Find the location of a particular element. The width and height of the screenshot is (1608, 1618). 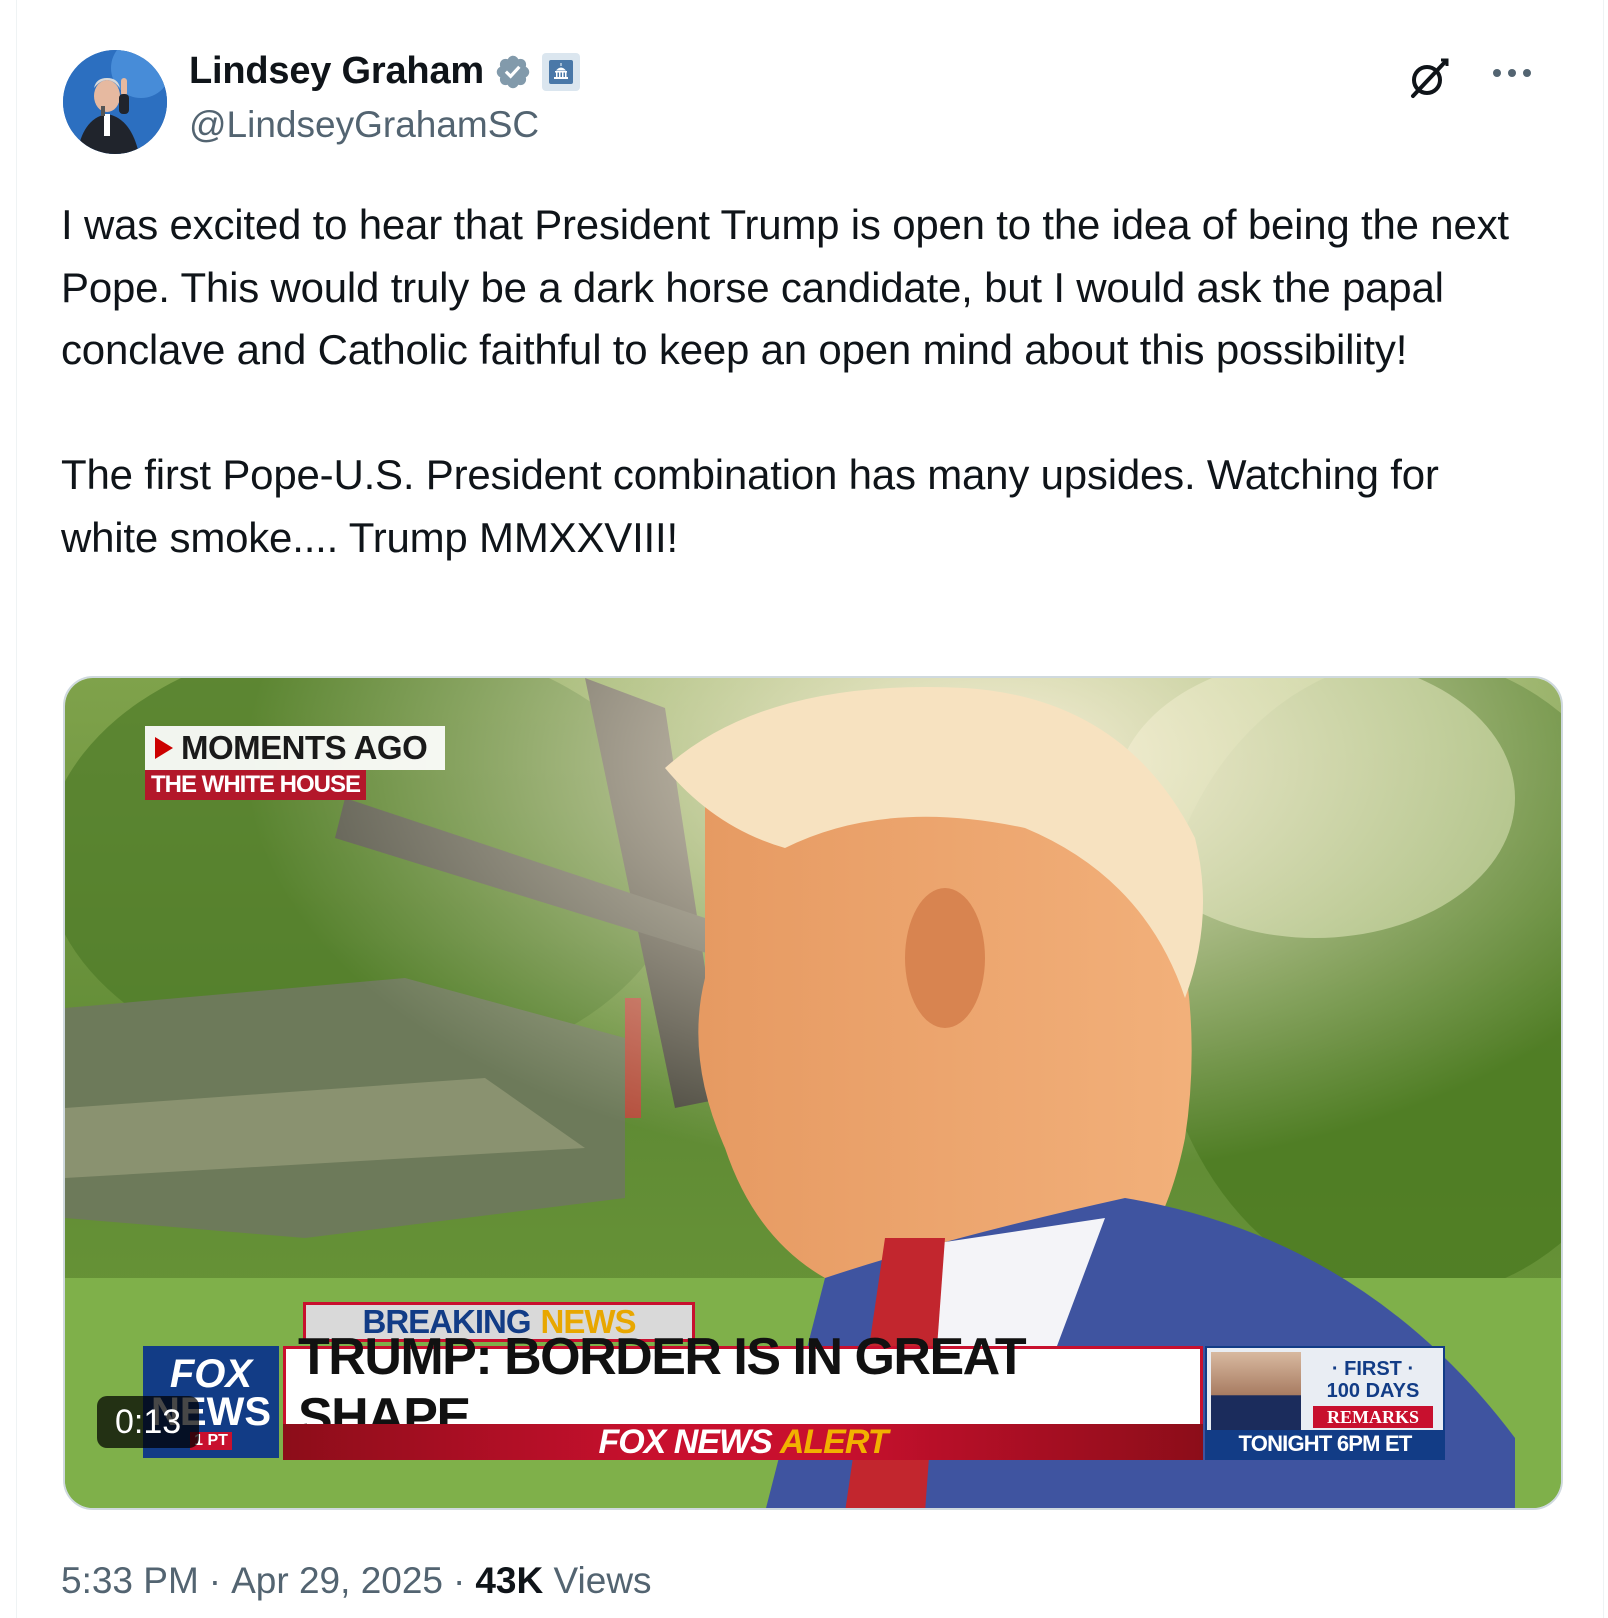

government-badge-icon is located at coordinates (560, 71).